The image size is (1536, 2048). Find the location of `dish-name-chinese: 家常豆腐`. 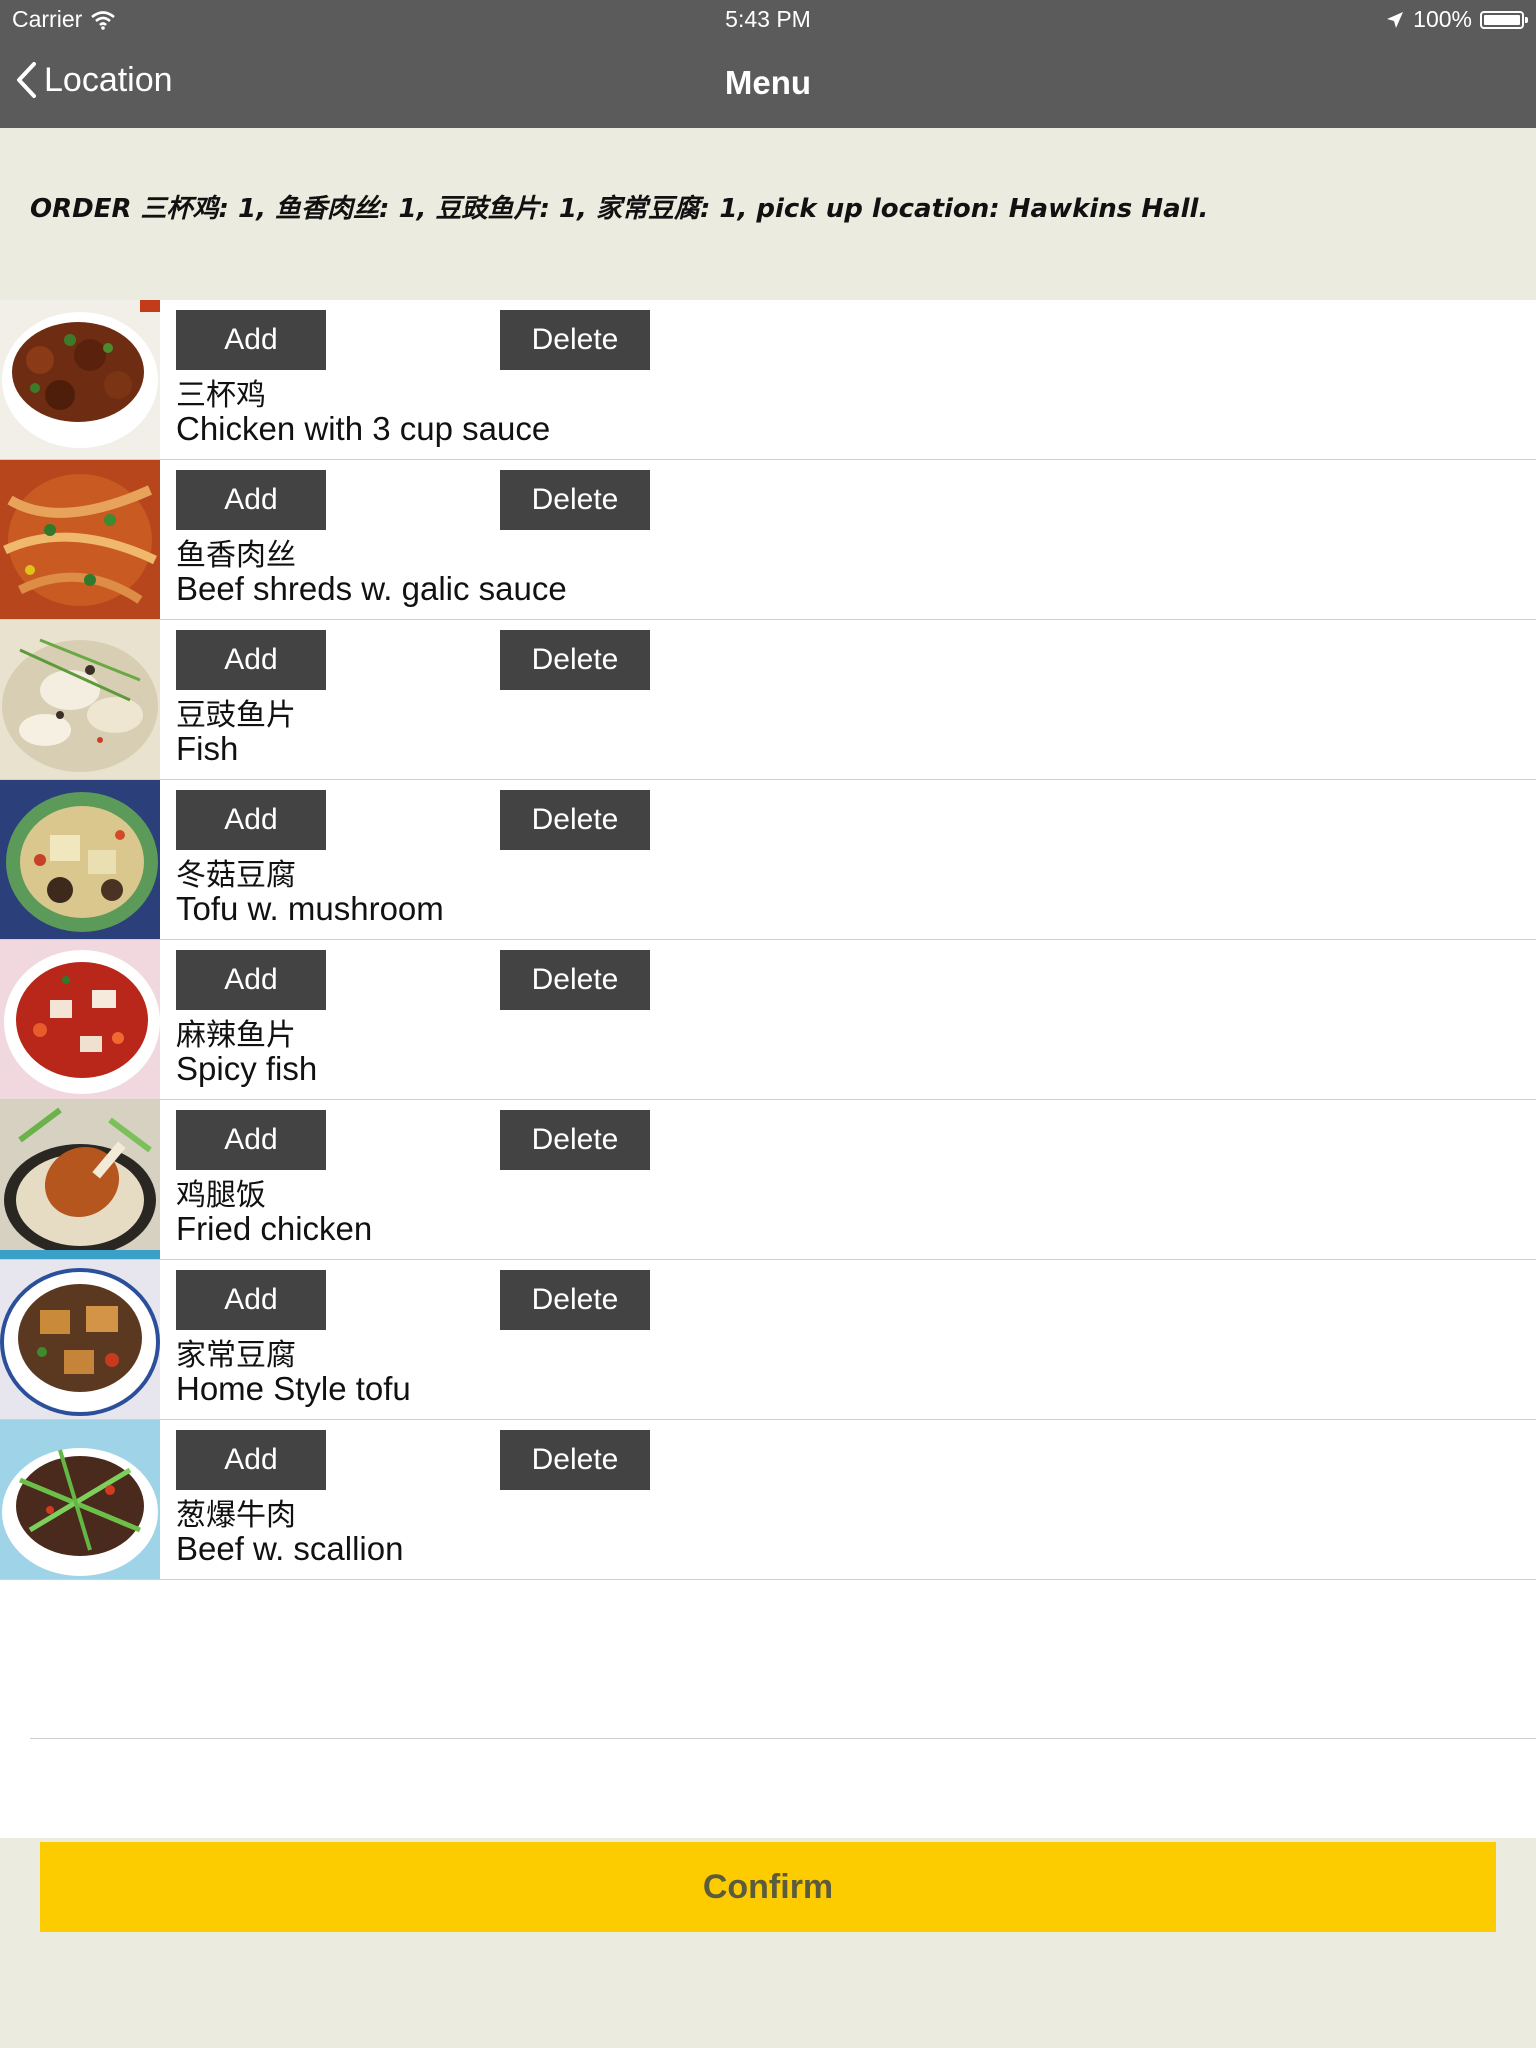

dish-name-chinese: 家常豆腐 is located at coordinates (236, 1355).